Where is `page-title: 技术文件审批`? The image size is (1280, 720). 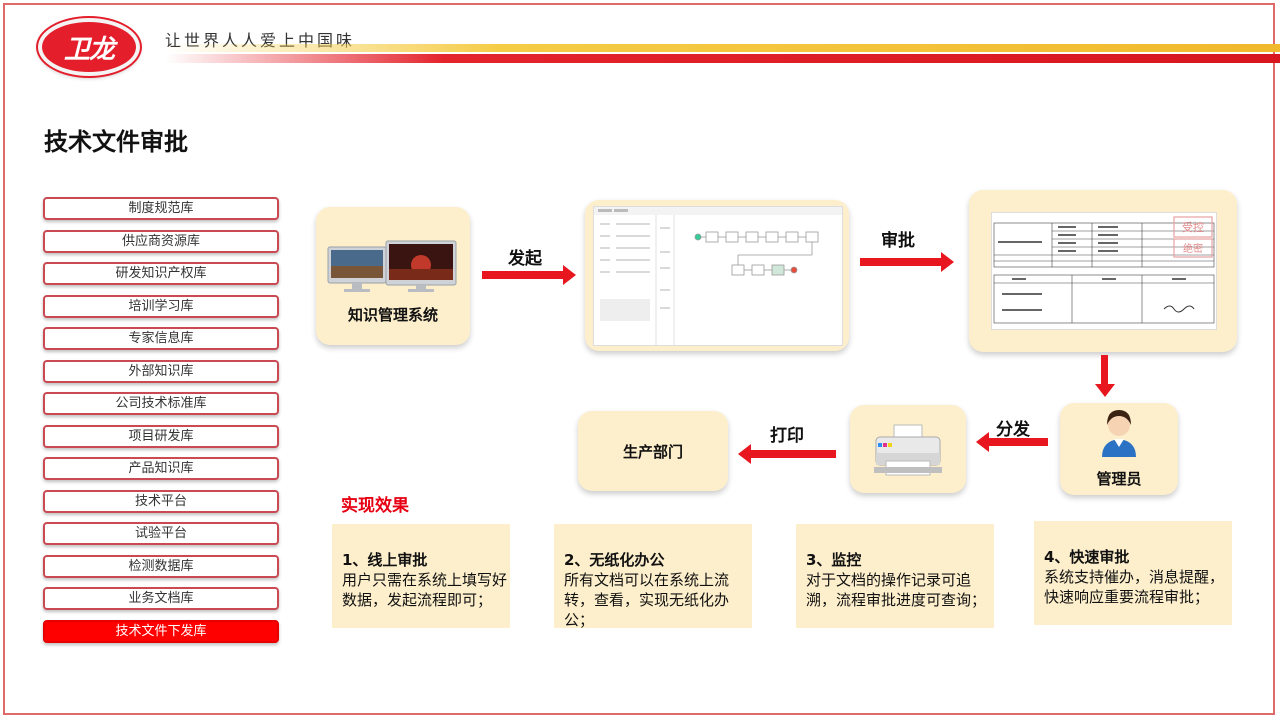
page-title: 技术文件审批 is located at coordinates (116, 142).